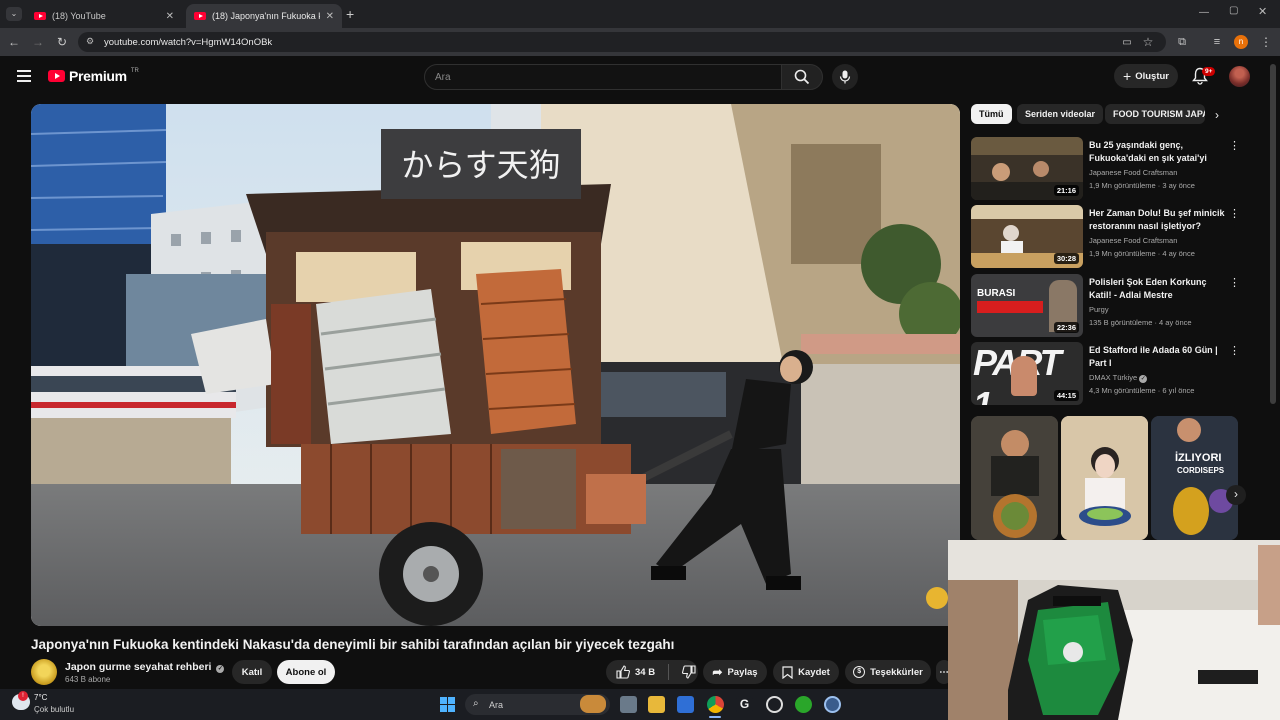 The image size is (1280, 720). I want to click on active-app-indicator, so click(715, 717).